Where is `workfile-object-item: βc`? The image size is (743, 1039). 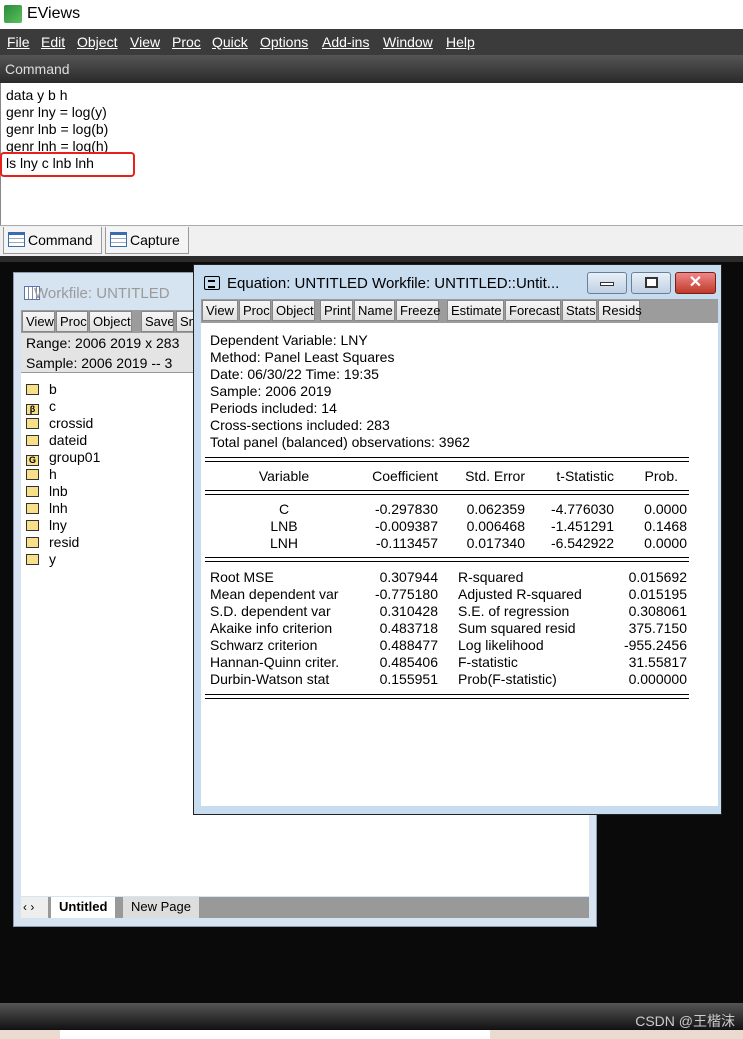
workfile-object-item: βc is located at coordinates (41, 406).